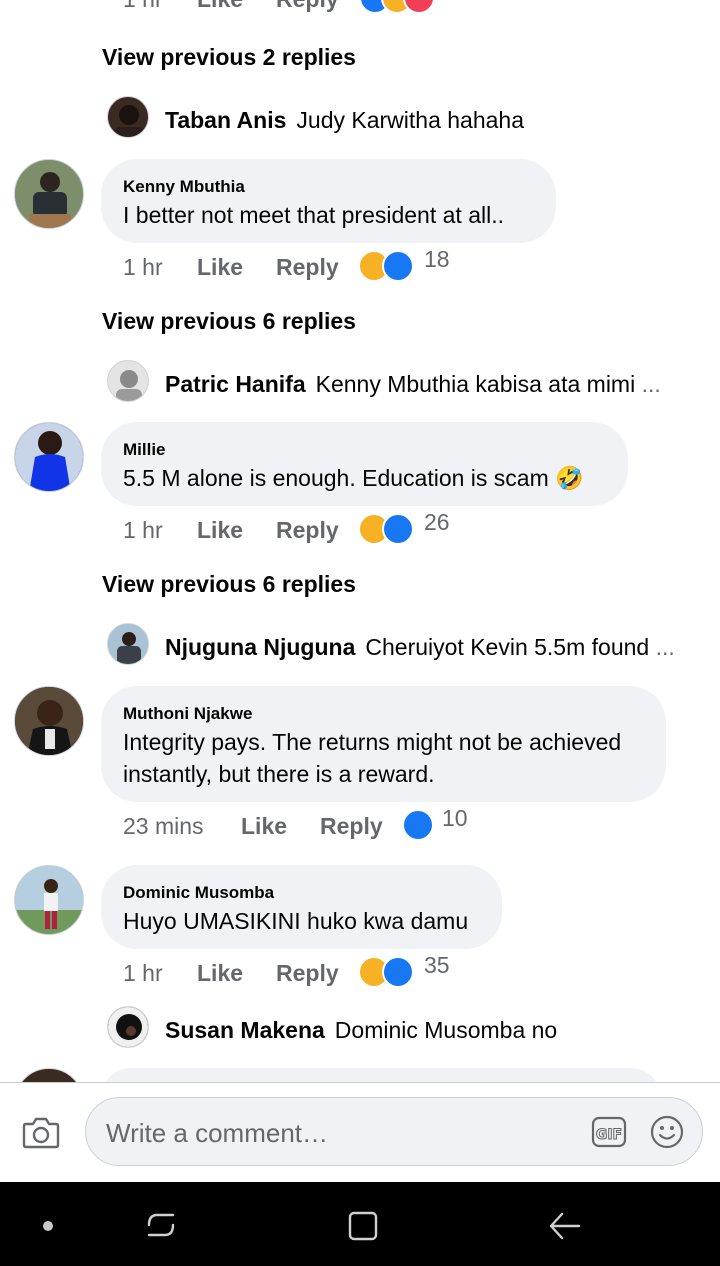  I want to click on gif-icon: GIF, so click(609, 1132).